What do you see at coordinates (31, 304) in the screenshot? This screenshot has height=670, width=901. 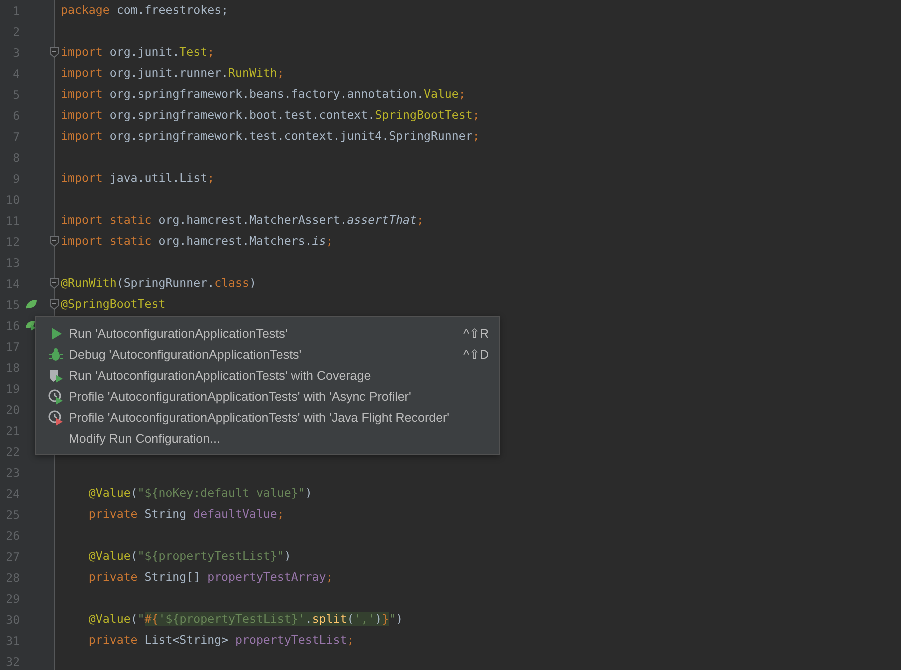 I see `leaf-icon` at bounding box center [31, 304].